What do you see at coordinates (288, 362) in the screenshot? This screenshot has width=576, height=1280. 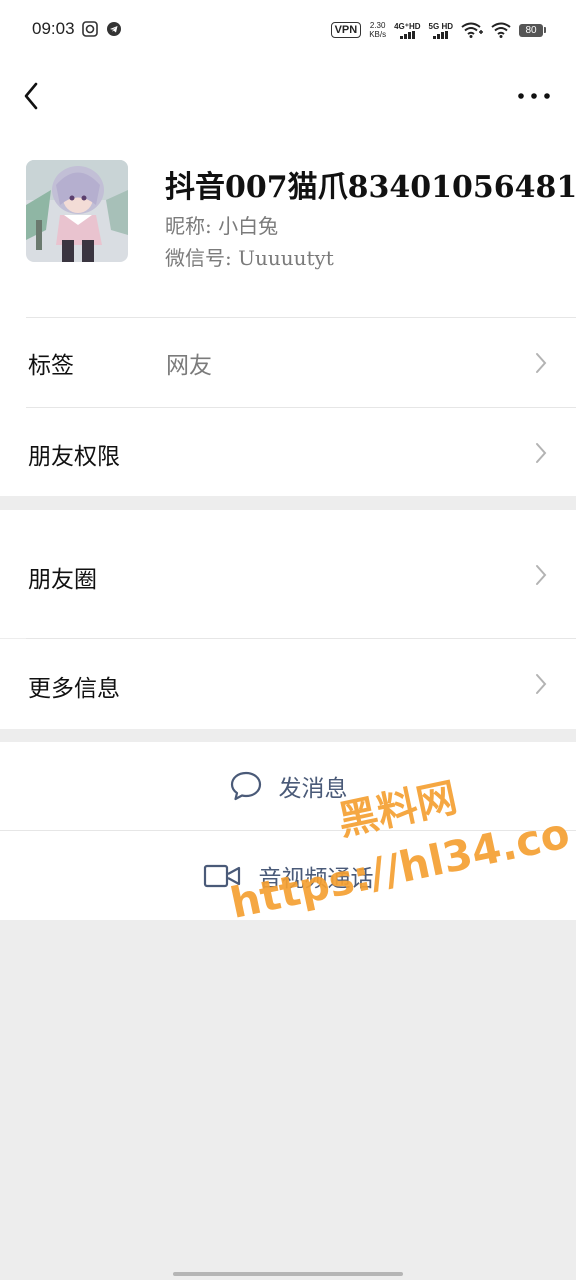 I see `tags-row: 标签 网友` at bounding box center [288, 362].